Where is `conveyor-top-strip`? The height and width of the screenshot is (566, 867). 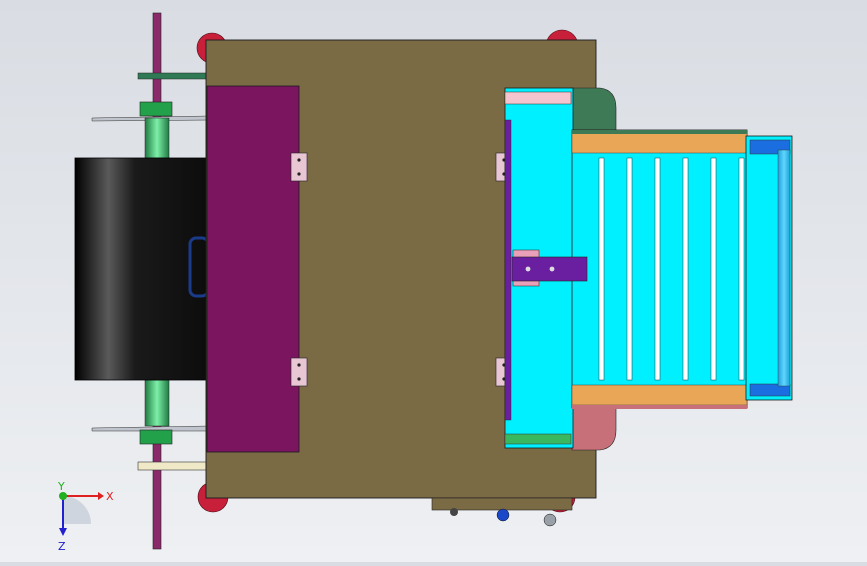 conveyor-top-strip is located at coordinates (538, 98).